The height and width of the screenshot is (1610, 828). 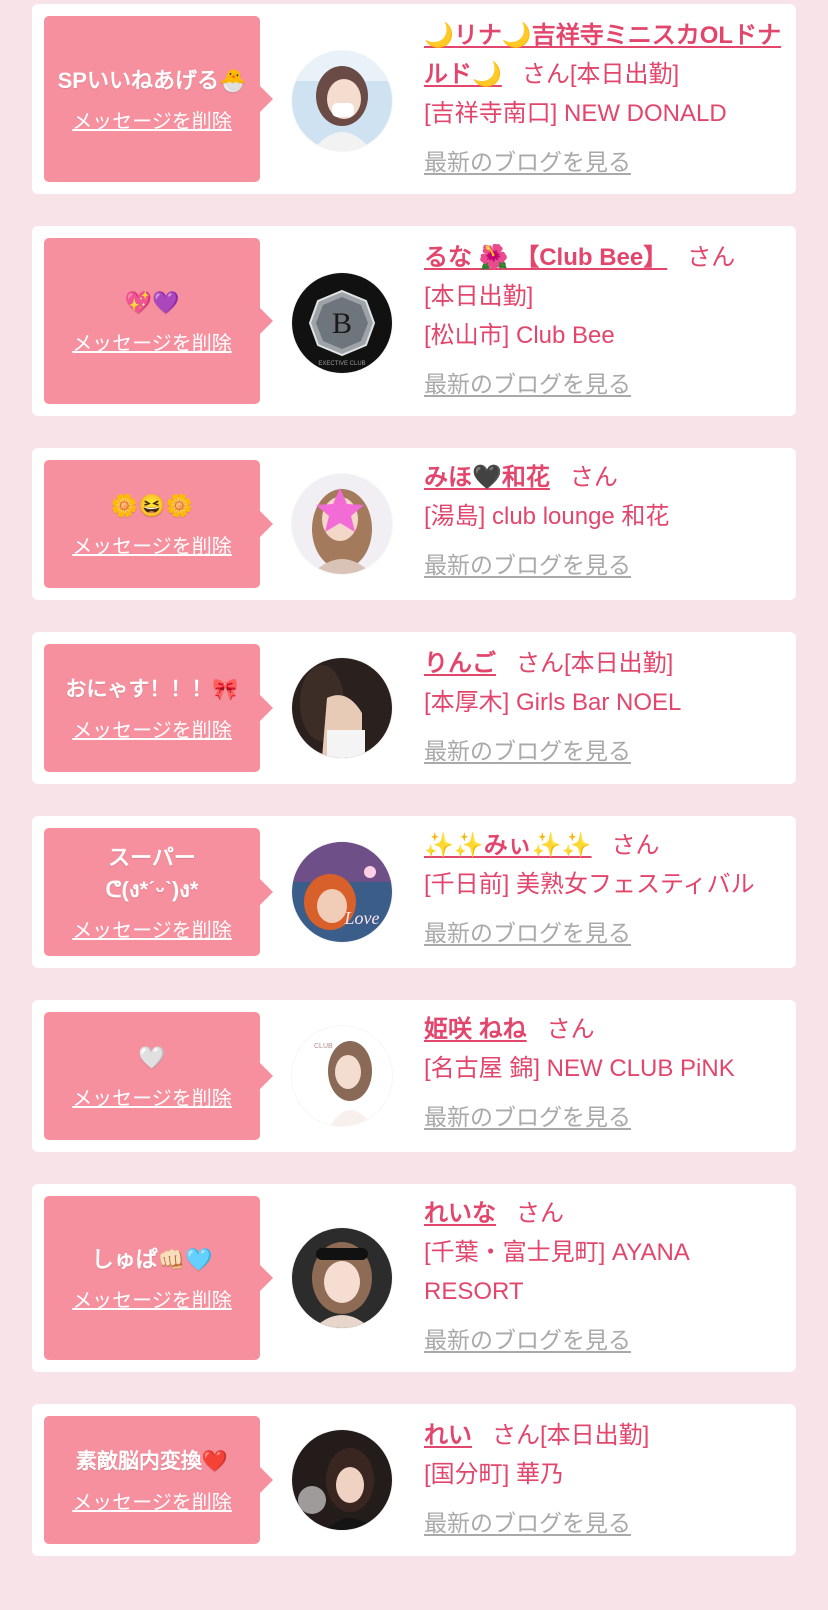 I want to click on cast-info: みほ🖤和花 さん [湯島] club lounge 和花 最新のブログを見る, so click(x=605, y=521).